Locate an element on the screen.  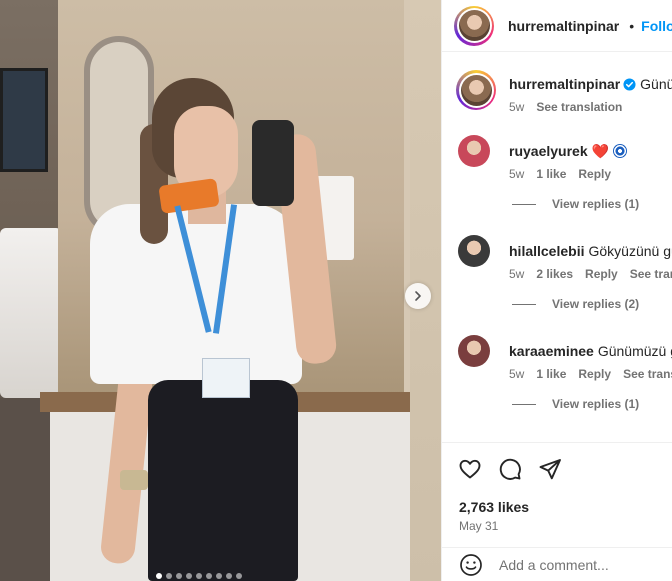
post-actions: 2,763 likes May 31 is located at coordinates (557, 511).